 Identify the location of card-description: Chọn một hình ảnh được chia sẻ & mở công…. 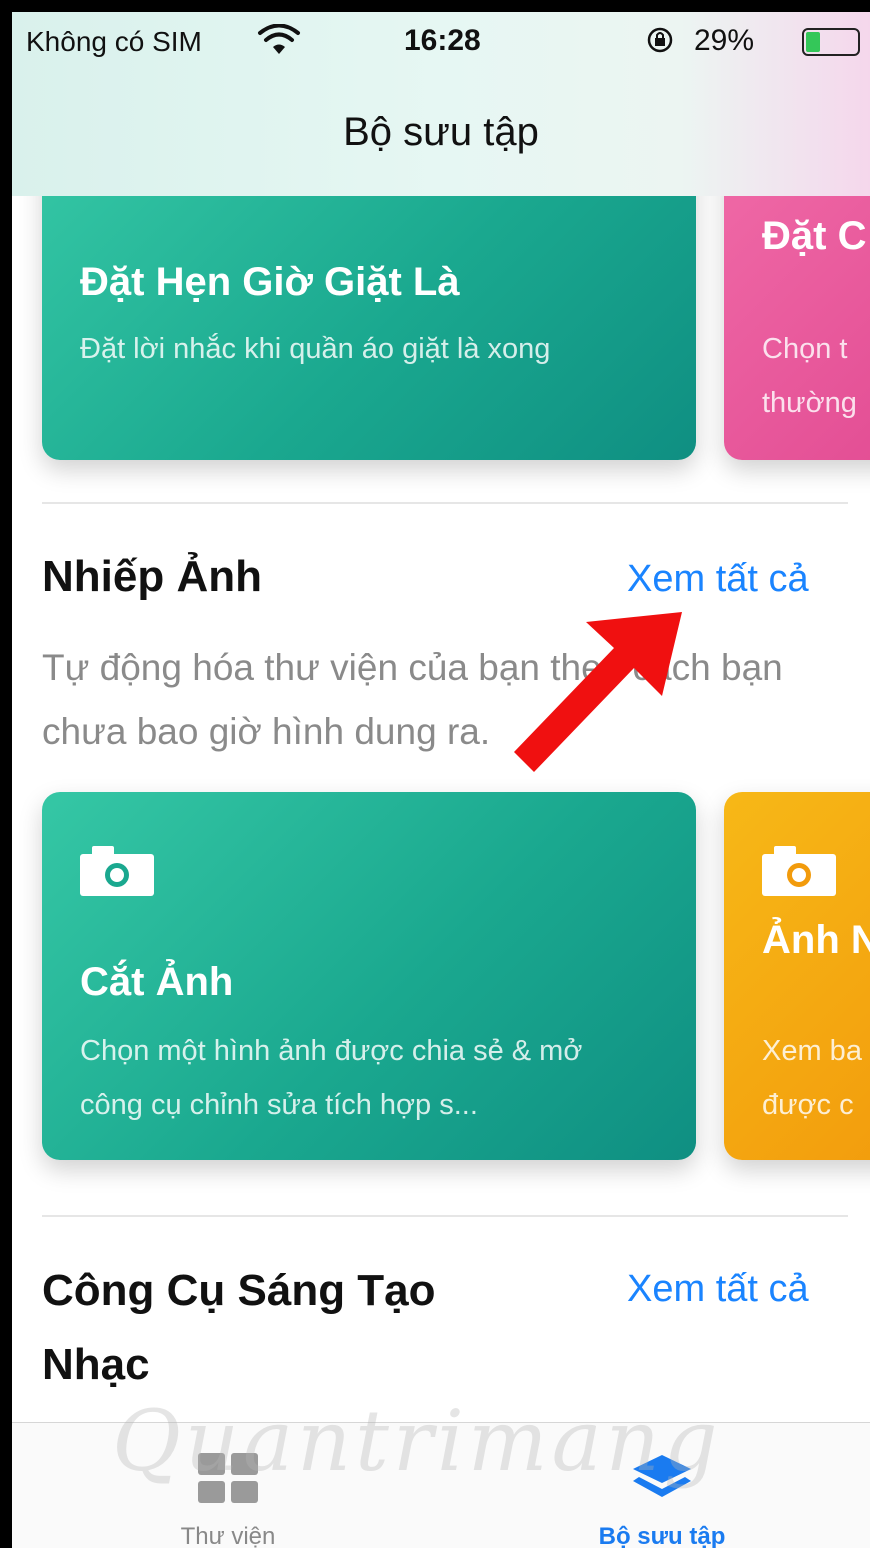
(331, 1078).